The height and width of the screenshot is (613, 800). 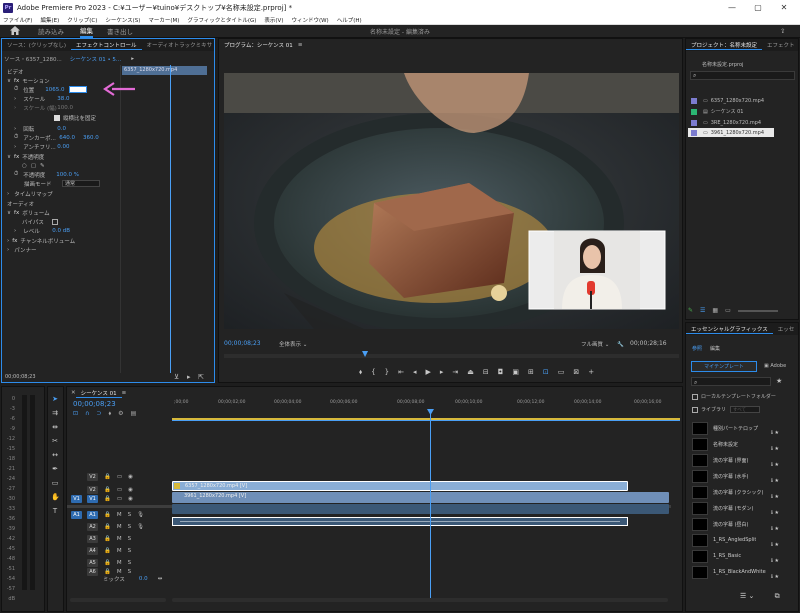 I want to click on tab-audio-mixer: オーディオトラックミキサ, so click(x=178, y=45).